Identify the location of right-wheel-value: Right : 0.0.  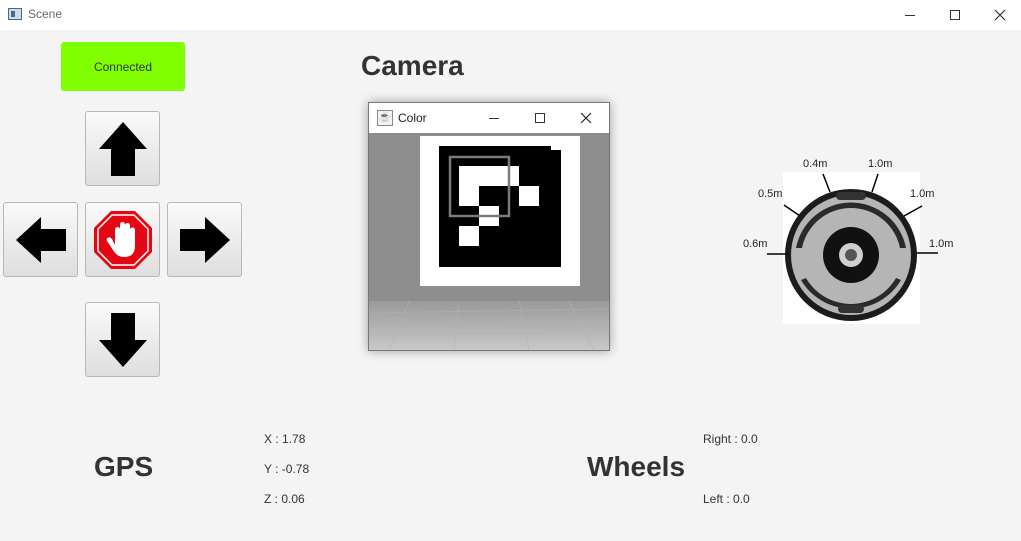
(730, 439).